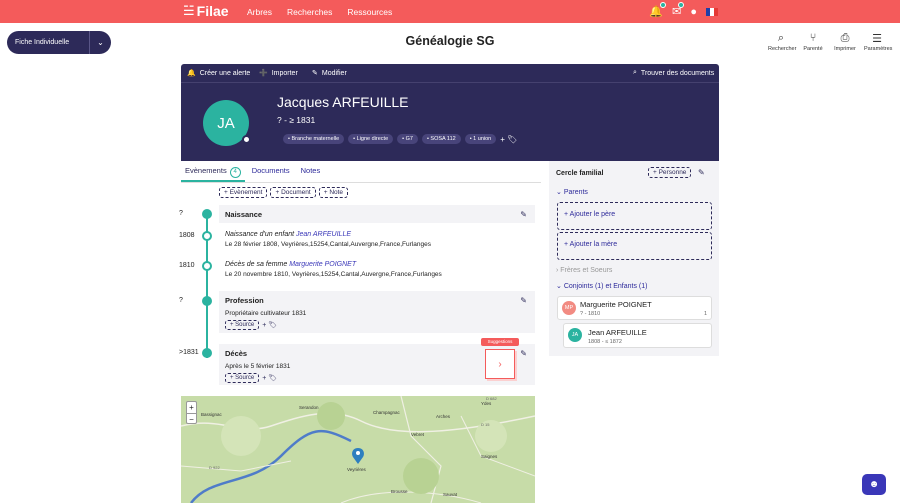  Describe the element at coordinates (813, 42) in the screenshot. I see `tool-parente: ⑂ Parenté` at that location.